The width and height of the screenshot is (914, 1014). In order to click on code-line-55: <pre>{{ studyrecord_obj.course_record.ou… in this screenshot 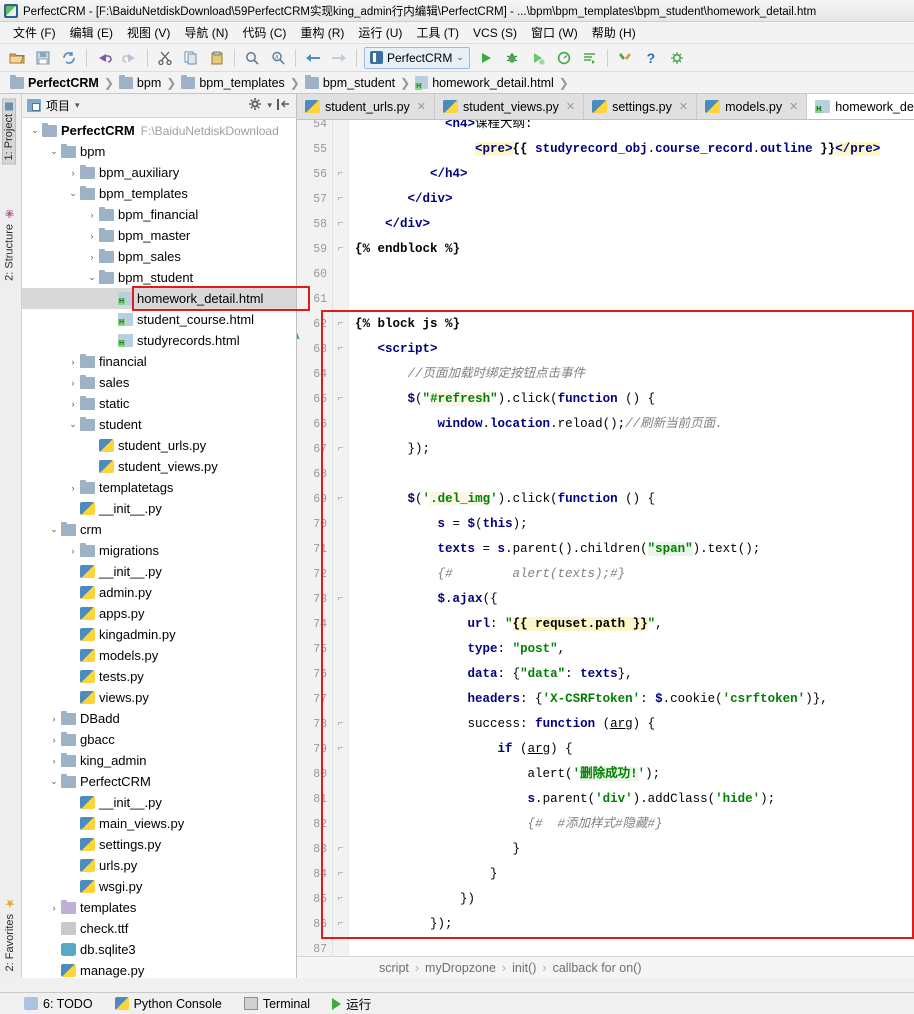, I will do `click(631, 149)`.